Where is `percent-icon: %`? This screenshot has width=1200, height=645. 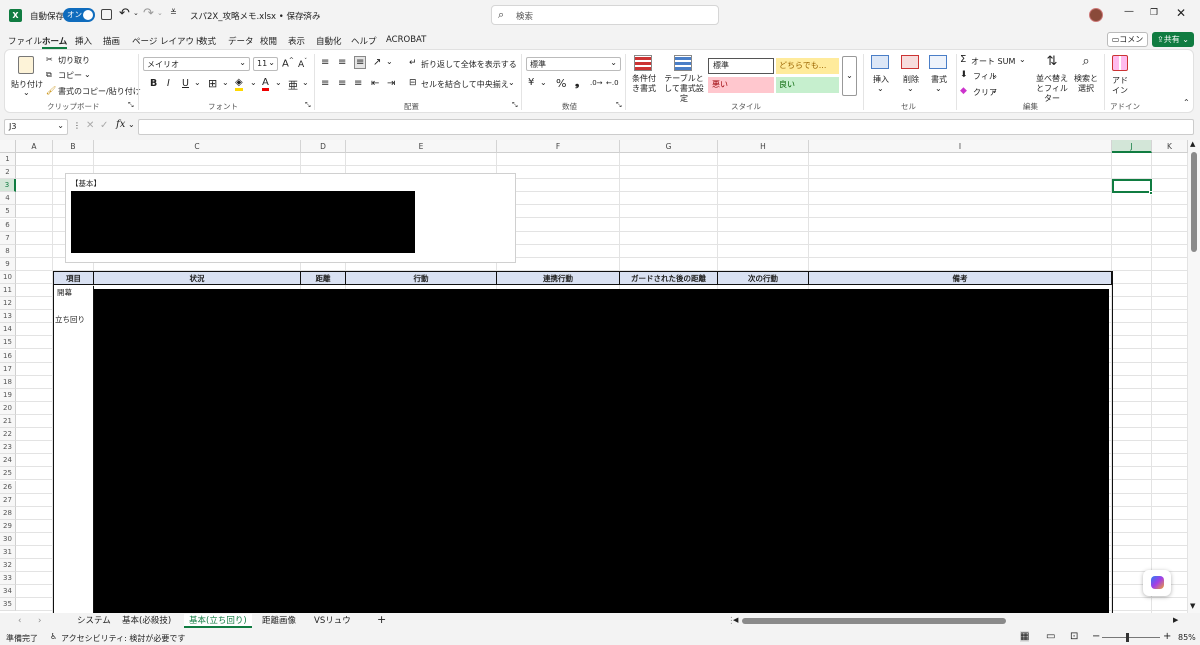 percent-icon: % is located at coordinates (561, 83).